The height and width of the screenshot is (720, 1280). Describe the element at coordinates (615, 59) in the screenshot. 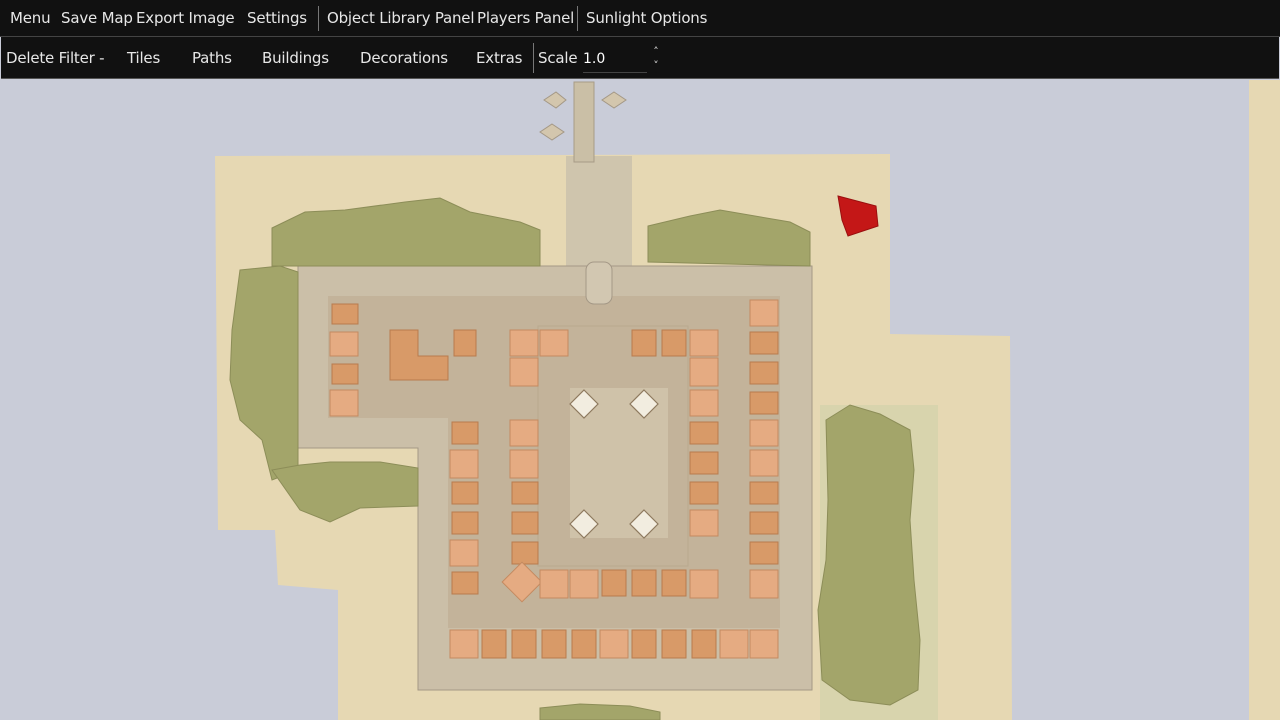

I see `scale-input: 1.0` at that location.